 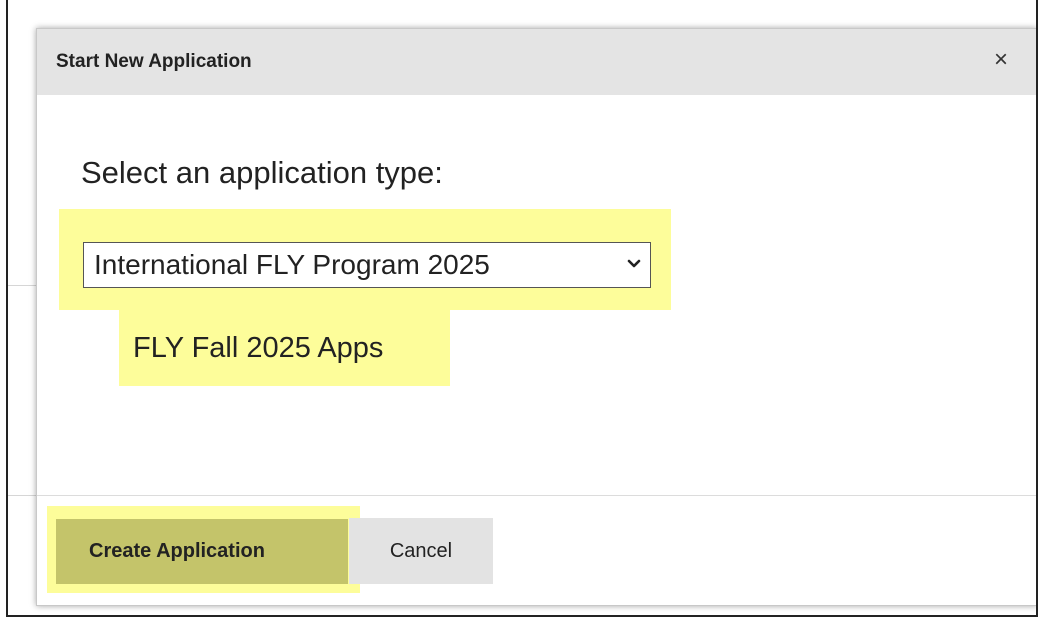 What do you see at coordinates (202, 551) in the screenshot?
I see `create-application-button: Create Application` at bounding box center [202, 551].